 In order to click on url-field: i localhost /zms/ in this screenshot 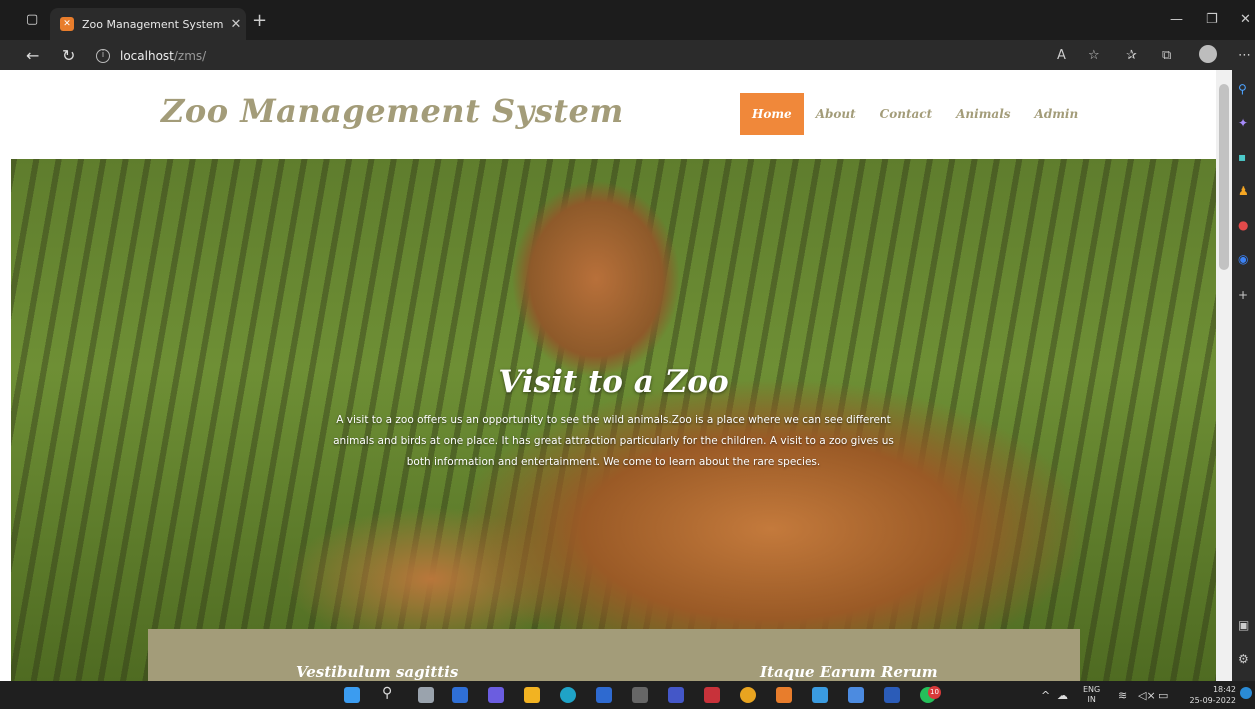, I will do `click(536, 56)`.